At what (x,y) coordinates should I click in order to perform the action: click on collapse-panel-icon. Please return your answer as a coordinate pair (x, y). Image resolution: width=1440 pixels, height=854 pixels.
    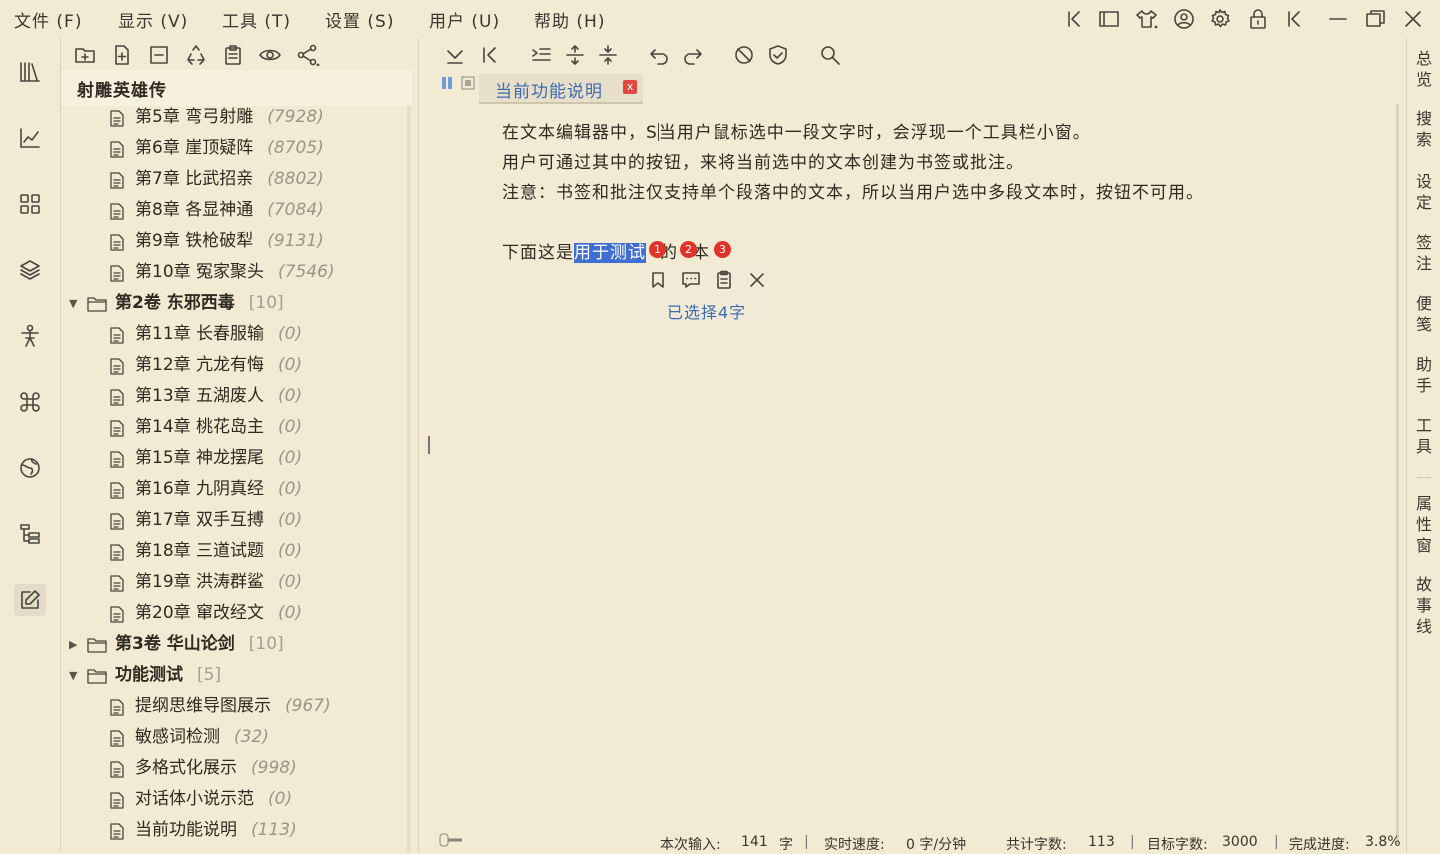
    Looking at the image, I should click on (1295, 19).